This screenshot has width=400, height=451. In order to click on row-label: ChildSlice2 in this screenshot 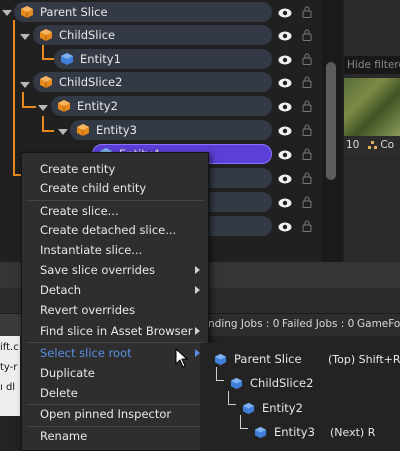, I will do `click(91, 82)`.